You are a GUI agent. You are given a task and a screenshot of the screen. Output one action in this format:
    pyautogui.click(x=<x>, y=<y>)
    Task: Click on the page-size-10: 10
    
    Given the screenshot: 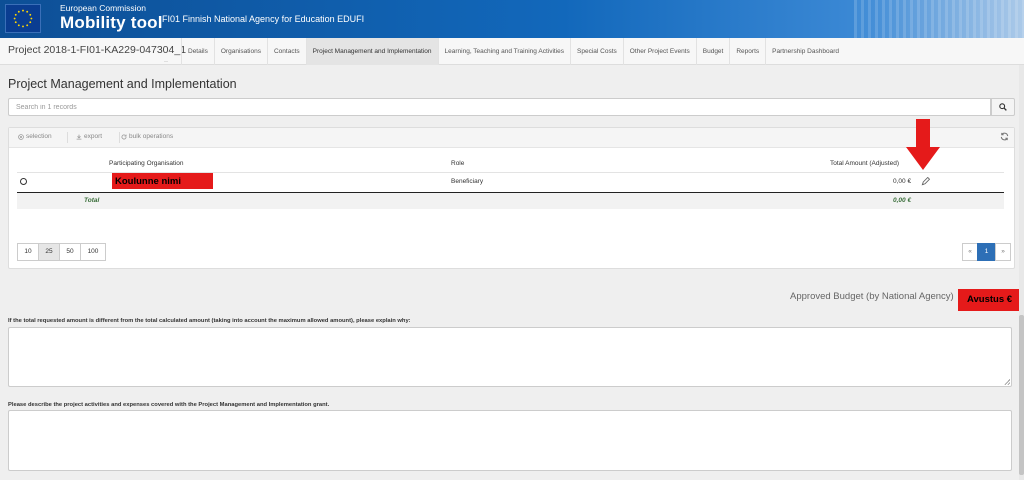 What is the action you would take?
    pyautogui.click(x=28, y=252)
    